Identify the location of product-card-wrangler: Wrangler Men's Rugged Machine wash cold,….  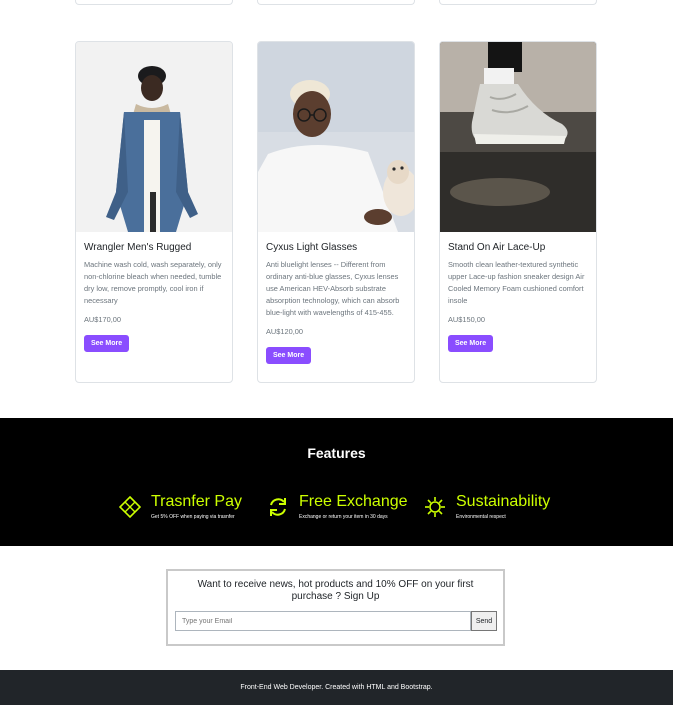
(154, 212).